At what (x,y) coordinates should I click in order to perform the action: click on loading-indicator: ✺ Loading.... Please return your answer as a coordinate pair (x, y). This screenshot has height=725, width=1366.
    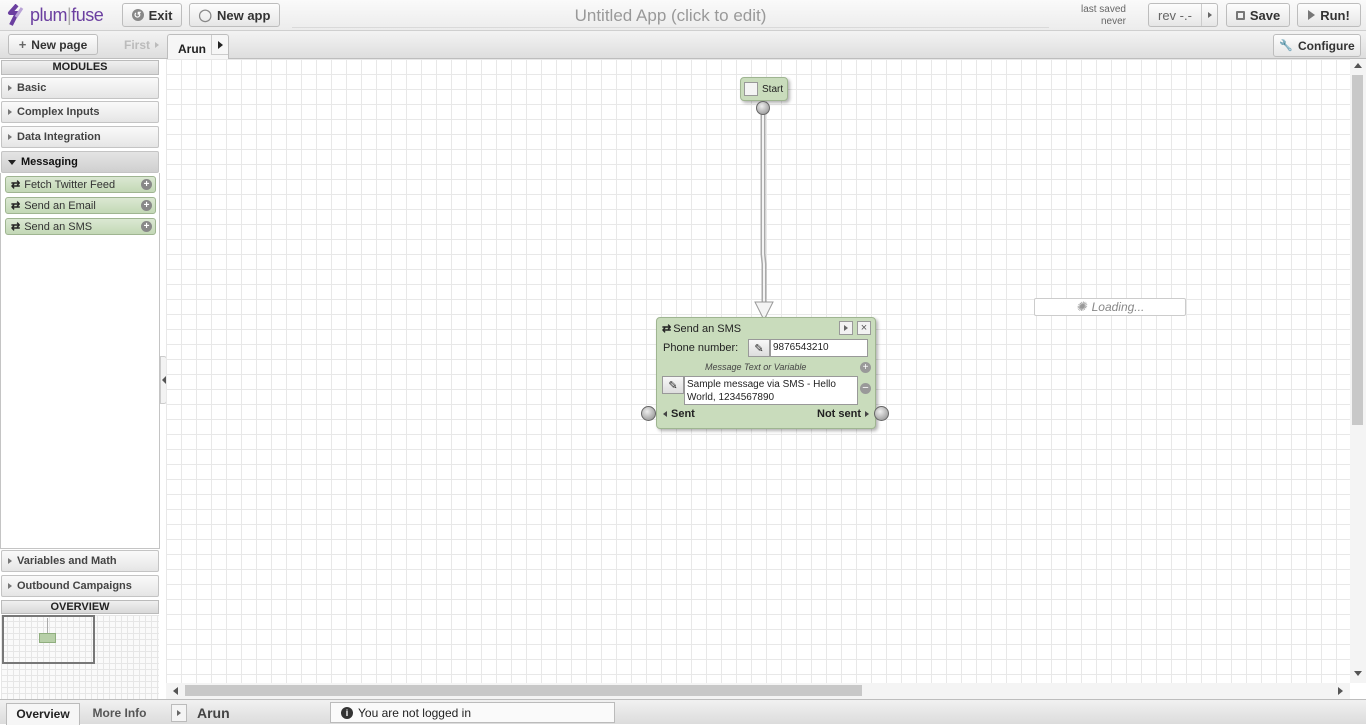
    Looking at the image, I should click on (1110, 307).